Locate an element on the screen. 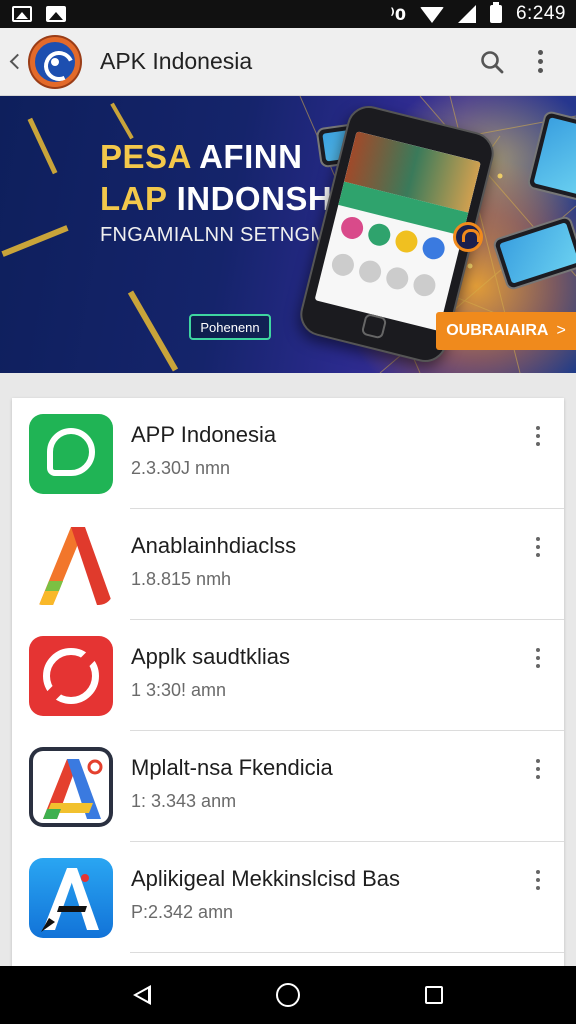 The width and height of the screenshot is (576, 1024). gallery-icon is located at coordinates (22, 14).